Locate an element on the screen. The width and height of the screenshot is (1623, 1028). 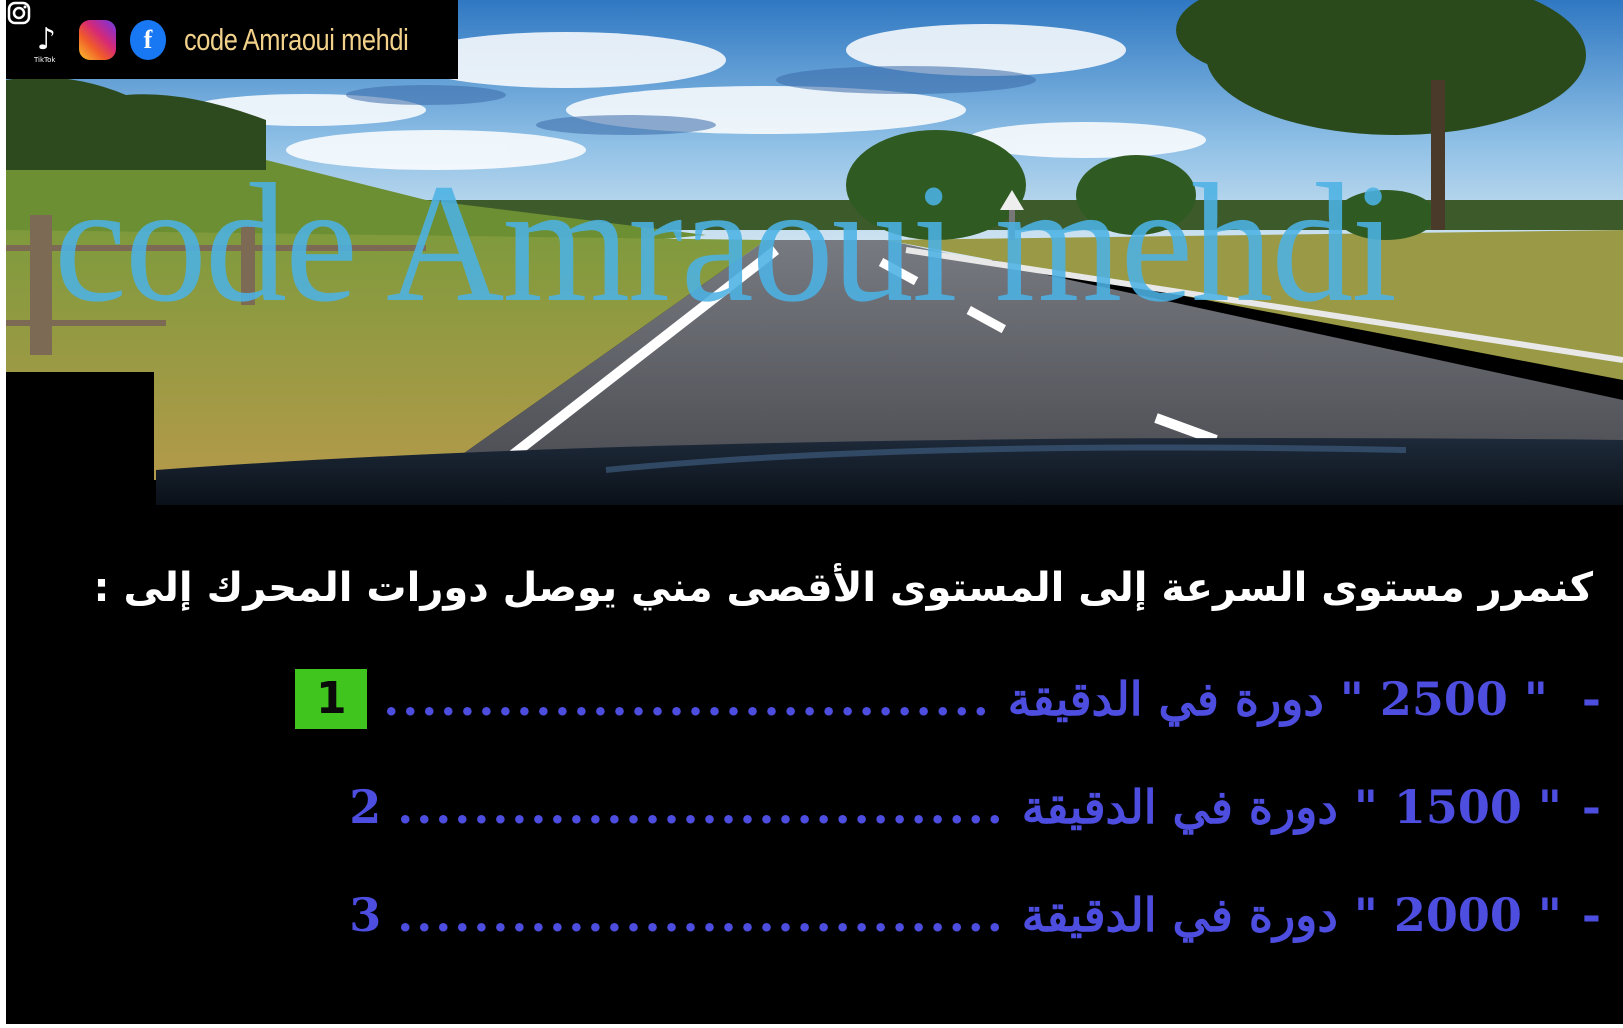
answer-number: 3 is located at coordinates (365, 915).